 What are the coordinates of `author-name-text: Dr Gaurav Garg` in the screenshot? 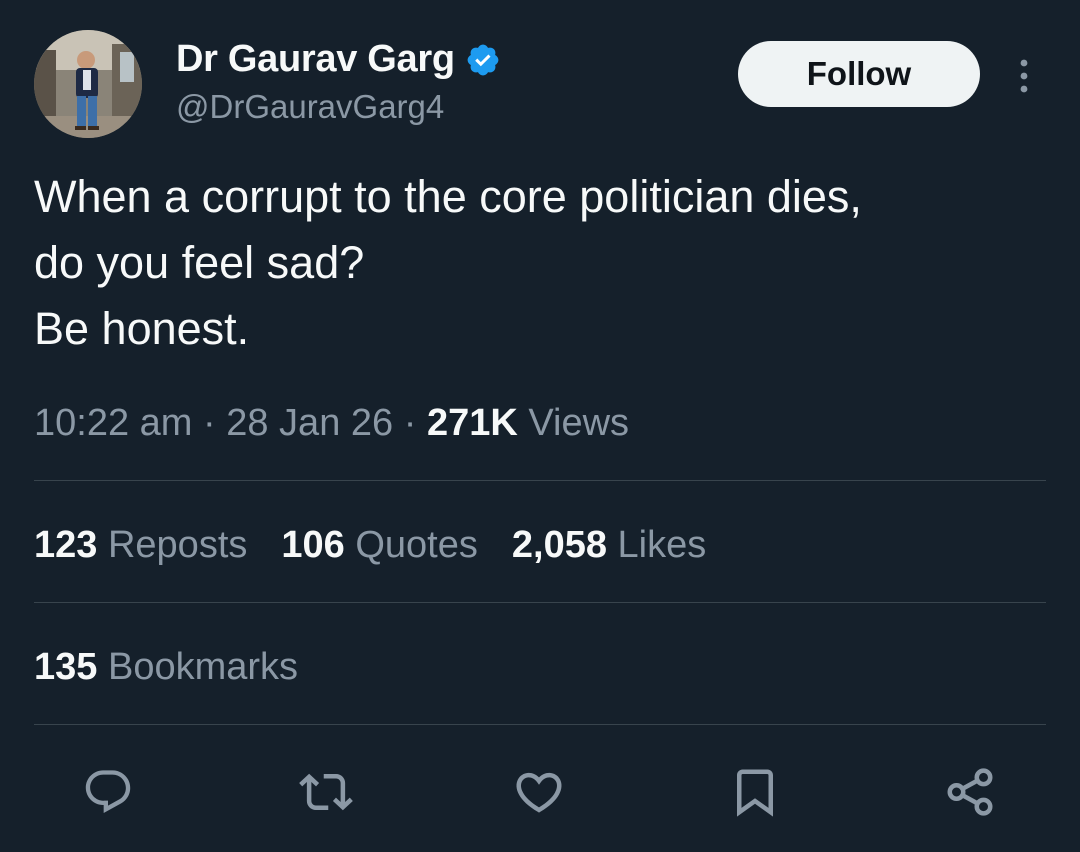 It's located at (315, 59).